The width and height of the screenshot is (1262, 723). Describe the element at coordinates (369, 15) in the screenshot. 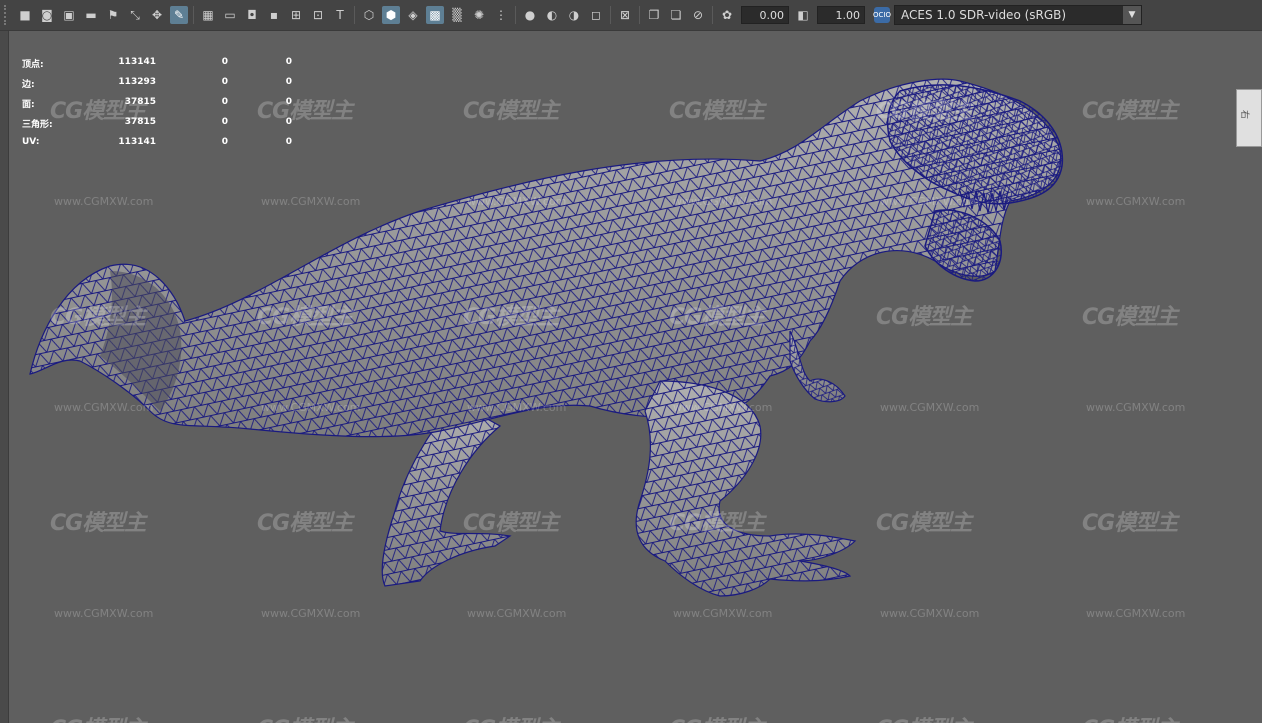

I see `wireframe-icon: ⬡` at that location.